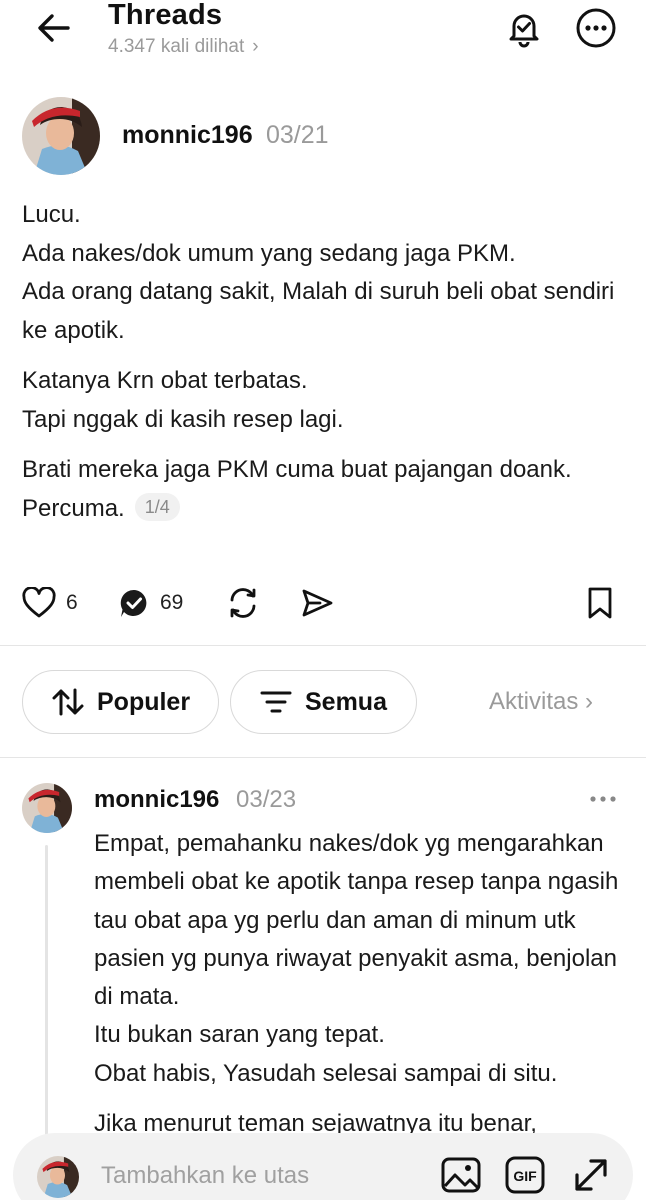 This screenshot has height=1200, width=646. What do you see at coordinates (323, 1166) in the screenshot?
I see `reply-composer: Tambahkan ke utas GIF` at bounding box center [323, 1166].